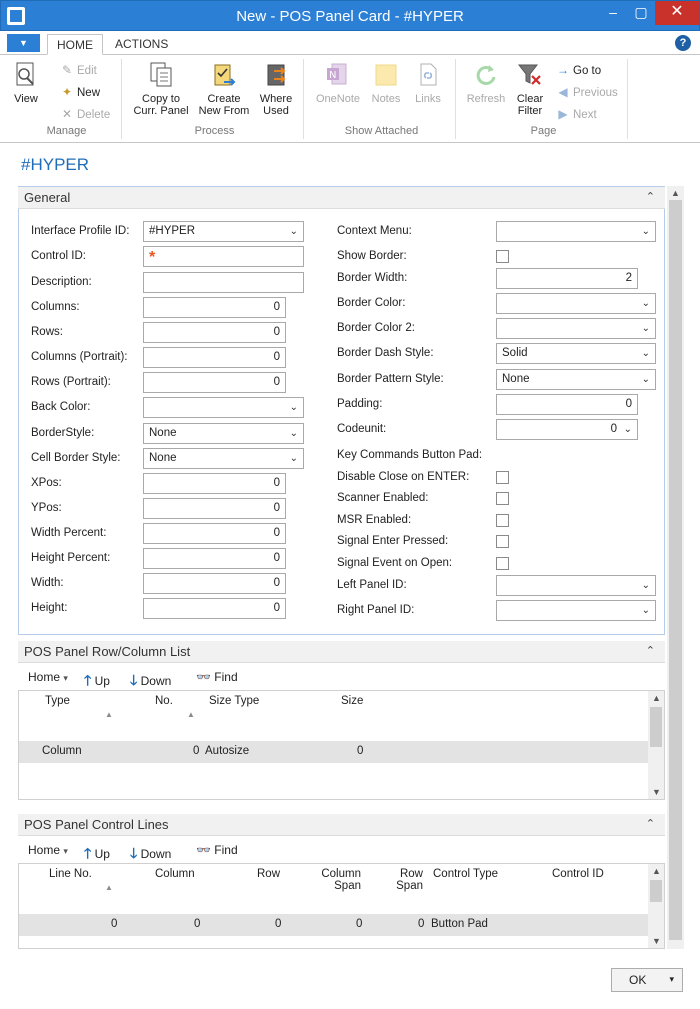 This screenshot has width=700, height=1009. What do you see at coordinates (567, 429) in the screenshot?
I see `codeunit-field: 0 ⌄` at bounding box center [567, 429].